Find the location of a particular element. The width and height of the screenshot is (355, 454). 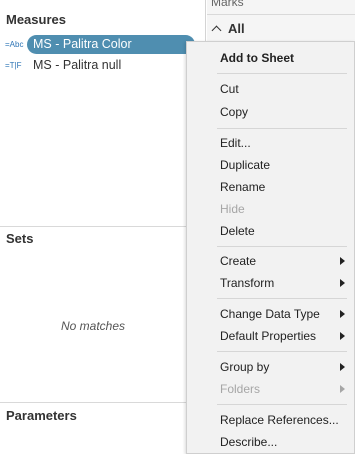

string-calc-icon: =Abc is located at coordinates (14, 44).